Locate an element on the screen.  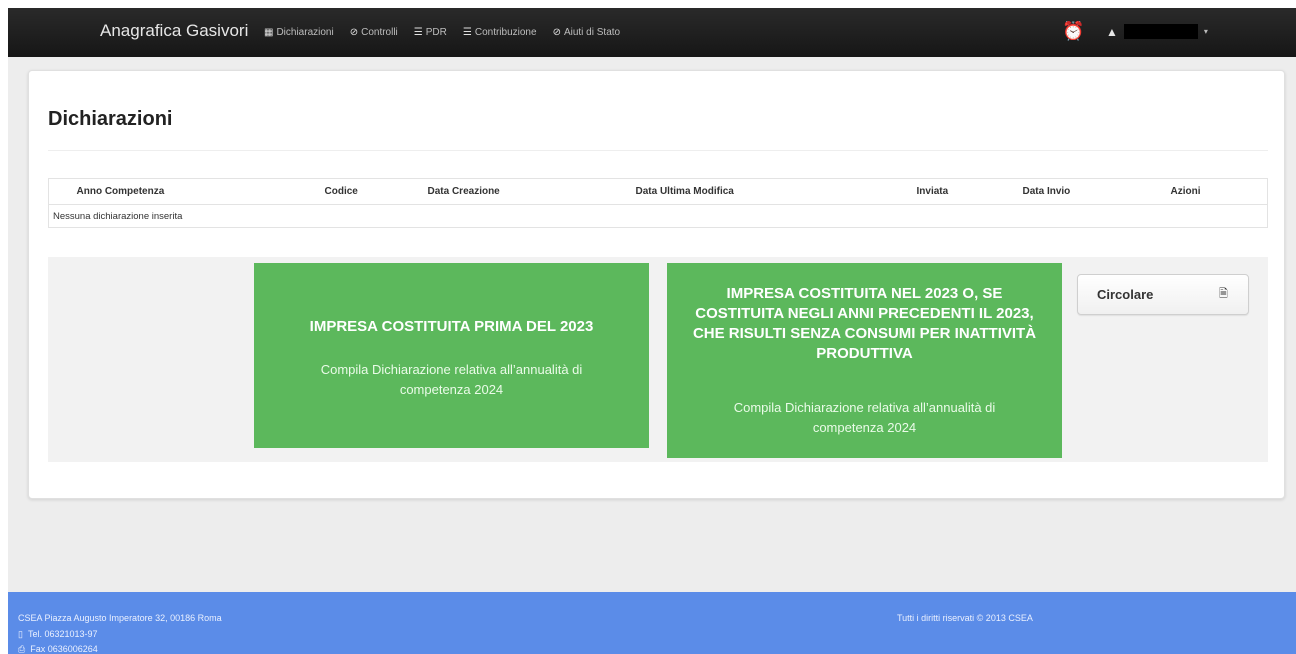
footer-copyright: Tutti i diritti riservati © 2013 CSEA is located at coordinates (965, 618).